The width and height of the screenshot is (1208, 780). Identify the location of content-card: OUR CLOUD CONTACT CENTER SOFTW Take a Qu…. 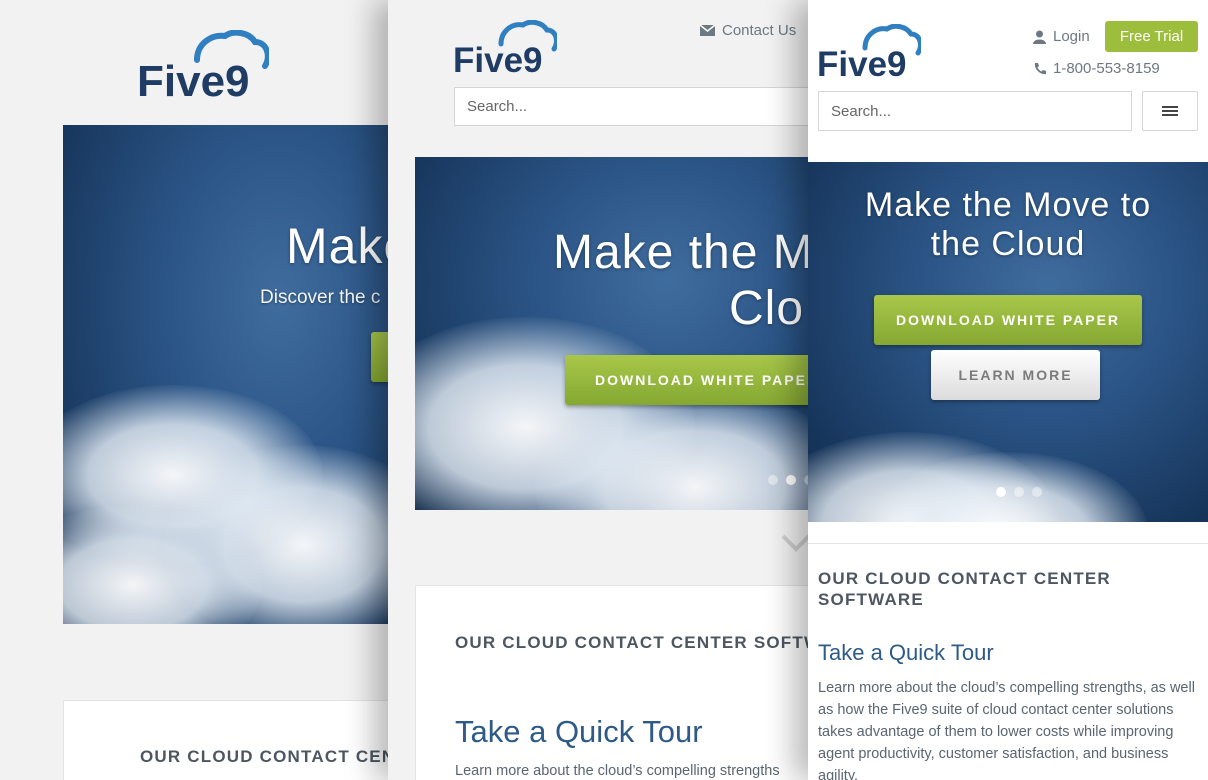
(621, 682).